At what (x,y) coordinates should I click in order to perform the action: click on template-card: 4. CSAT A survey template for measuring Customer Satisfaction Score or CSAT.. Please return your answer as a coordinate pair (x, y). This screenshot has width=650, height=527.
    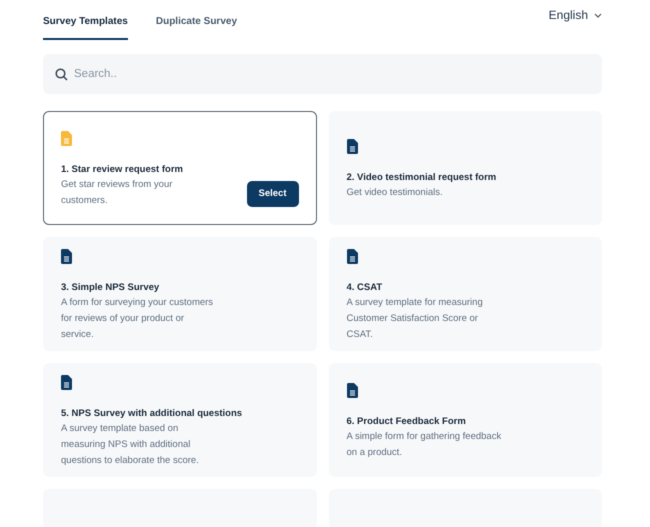
    Looking at the image, I should click on (465, 294).